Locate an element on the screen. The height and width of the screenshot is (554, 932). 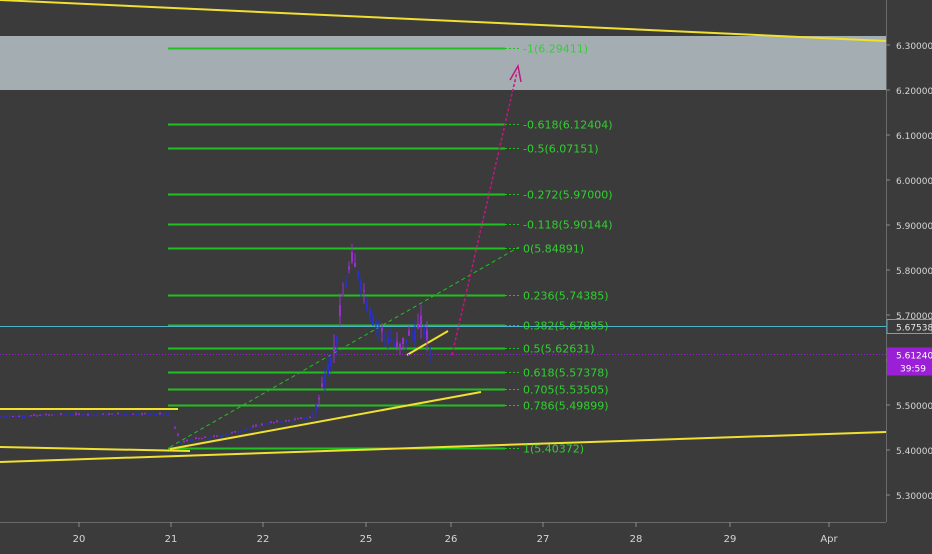
fib-label: 0.382(5.67885) is located at coordinates (566, 326).